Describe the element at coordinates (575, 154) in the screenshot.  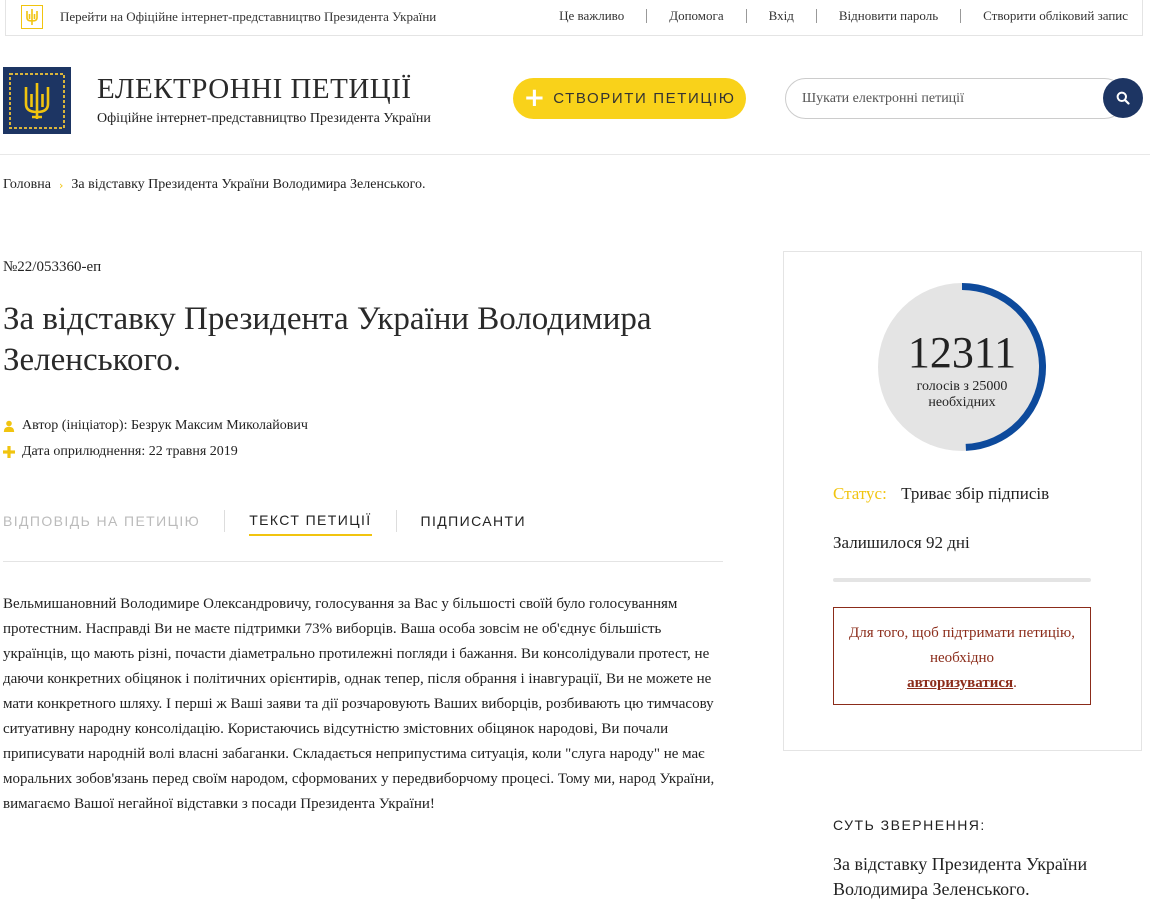
I see `header-divider` at that location.